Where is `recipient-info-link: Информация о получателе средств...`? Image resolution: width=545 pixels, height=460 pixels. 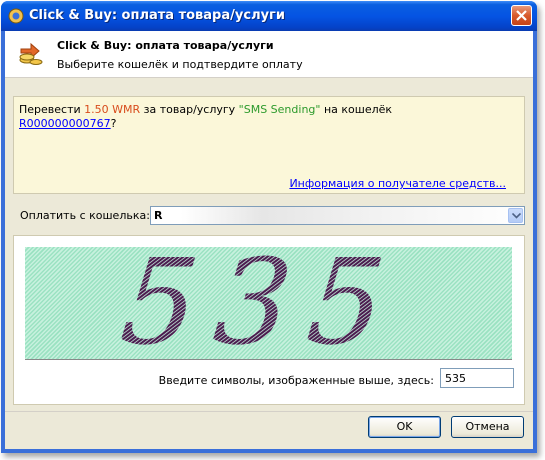
recipient-info-link: Информация о получателе средств... is located at coordinates (397, 183).